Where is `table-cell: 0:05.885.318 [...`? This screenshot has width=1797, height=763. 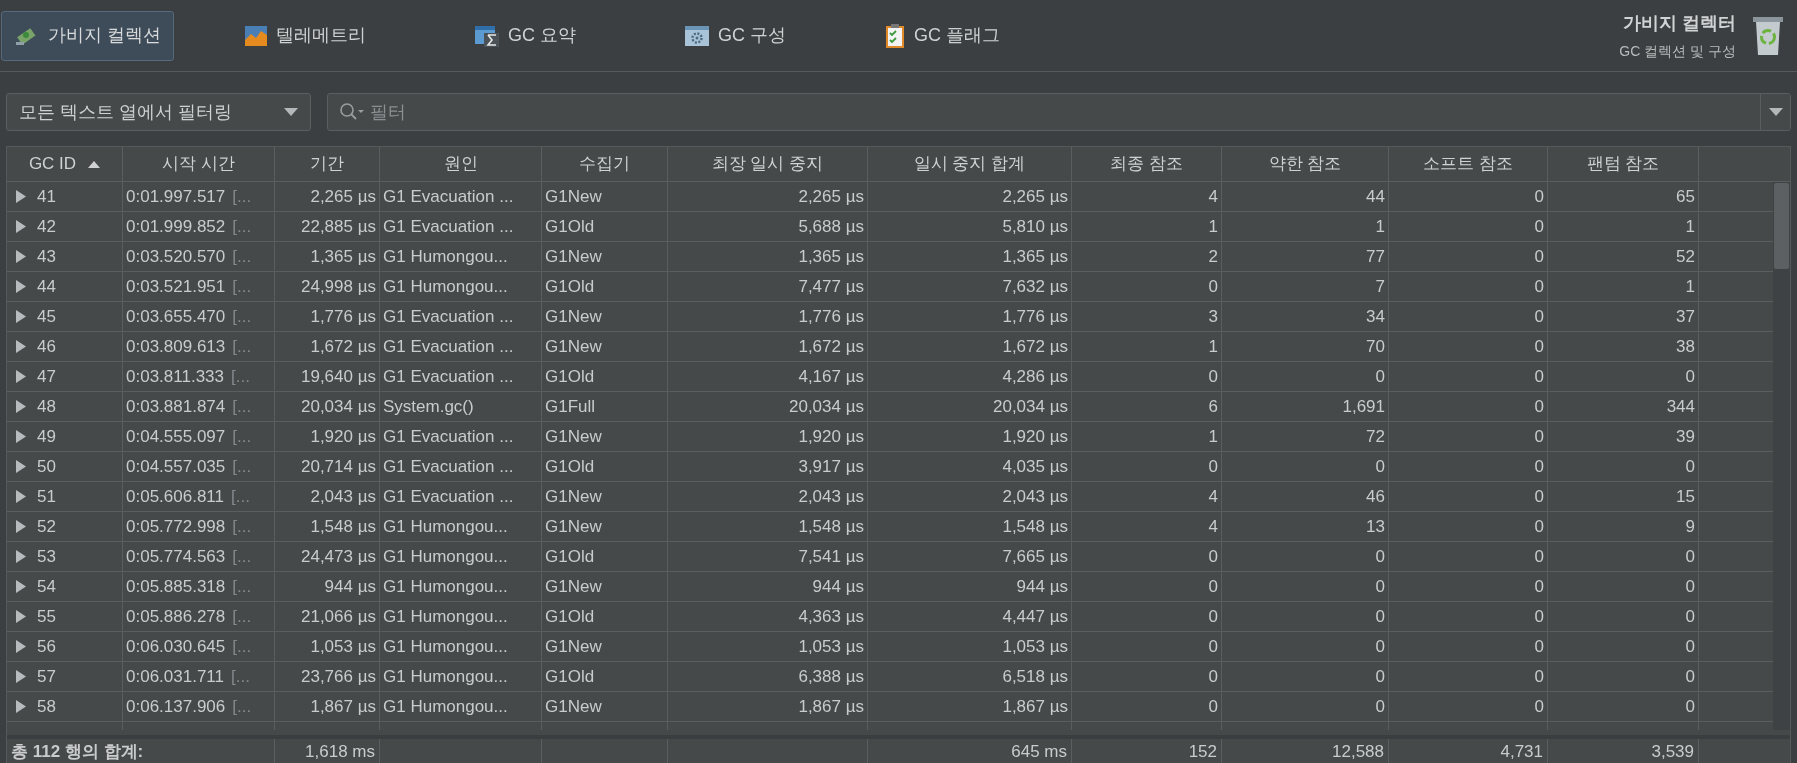 table-cell: 0:05.885.318 [... is located at coordinates (199, 586).